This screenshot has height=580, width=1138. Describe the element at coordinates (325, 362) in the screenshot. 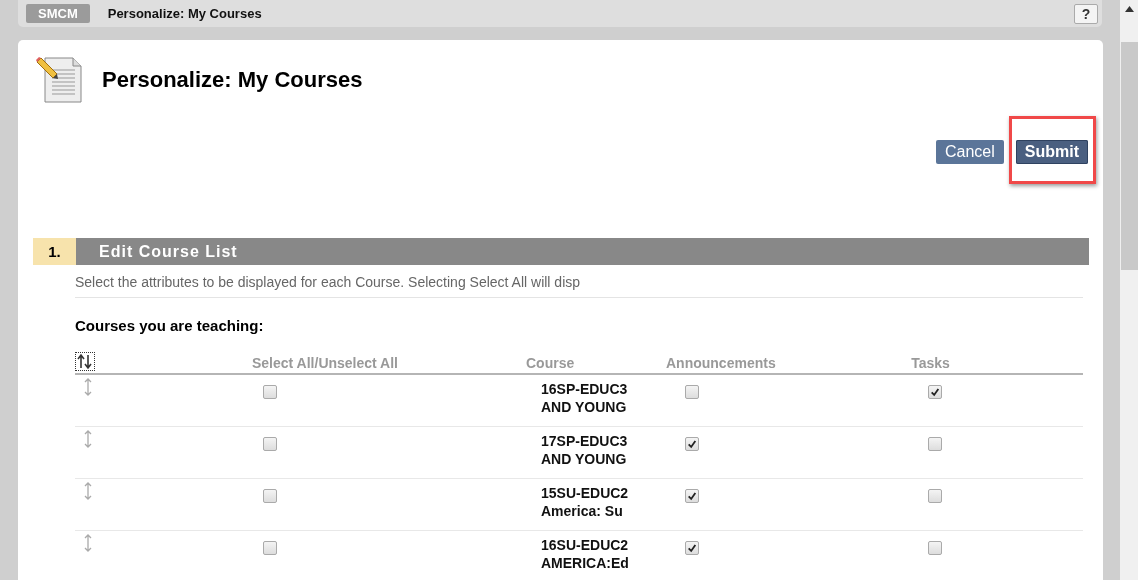

I see `select-all-link: Select All/Unselect All` at that location.